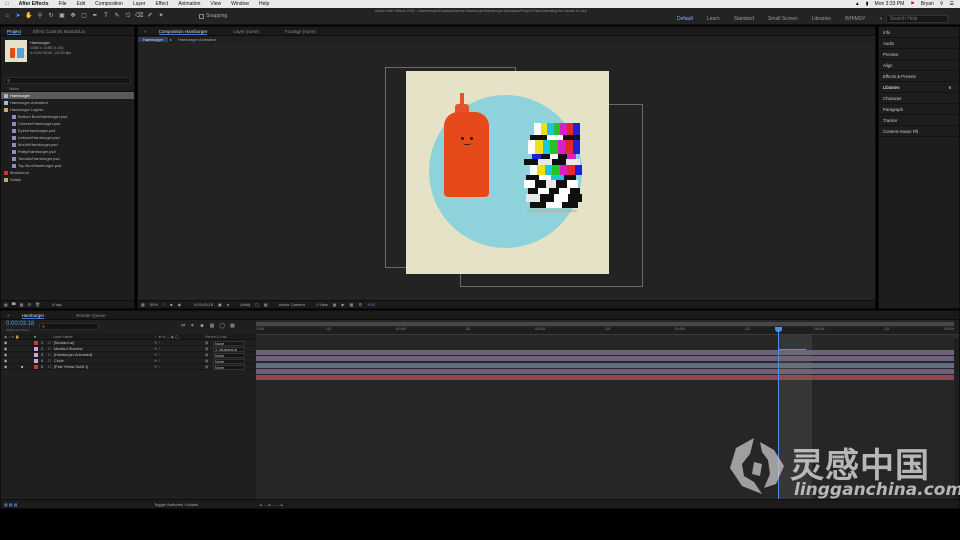 The width and height of the screenshot is (960, 540). What do you see at coordinates (154, 304) in the screenshot?
I see `zoom-dropdown: 50%` at bounding box center [154, 304].